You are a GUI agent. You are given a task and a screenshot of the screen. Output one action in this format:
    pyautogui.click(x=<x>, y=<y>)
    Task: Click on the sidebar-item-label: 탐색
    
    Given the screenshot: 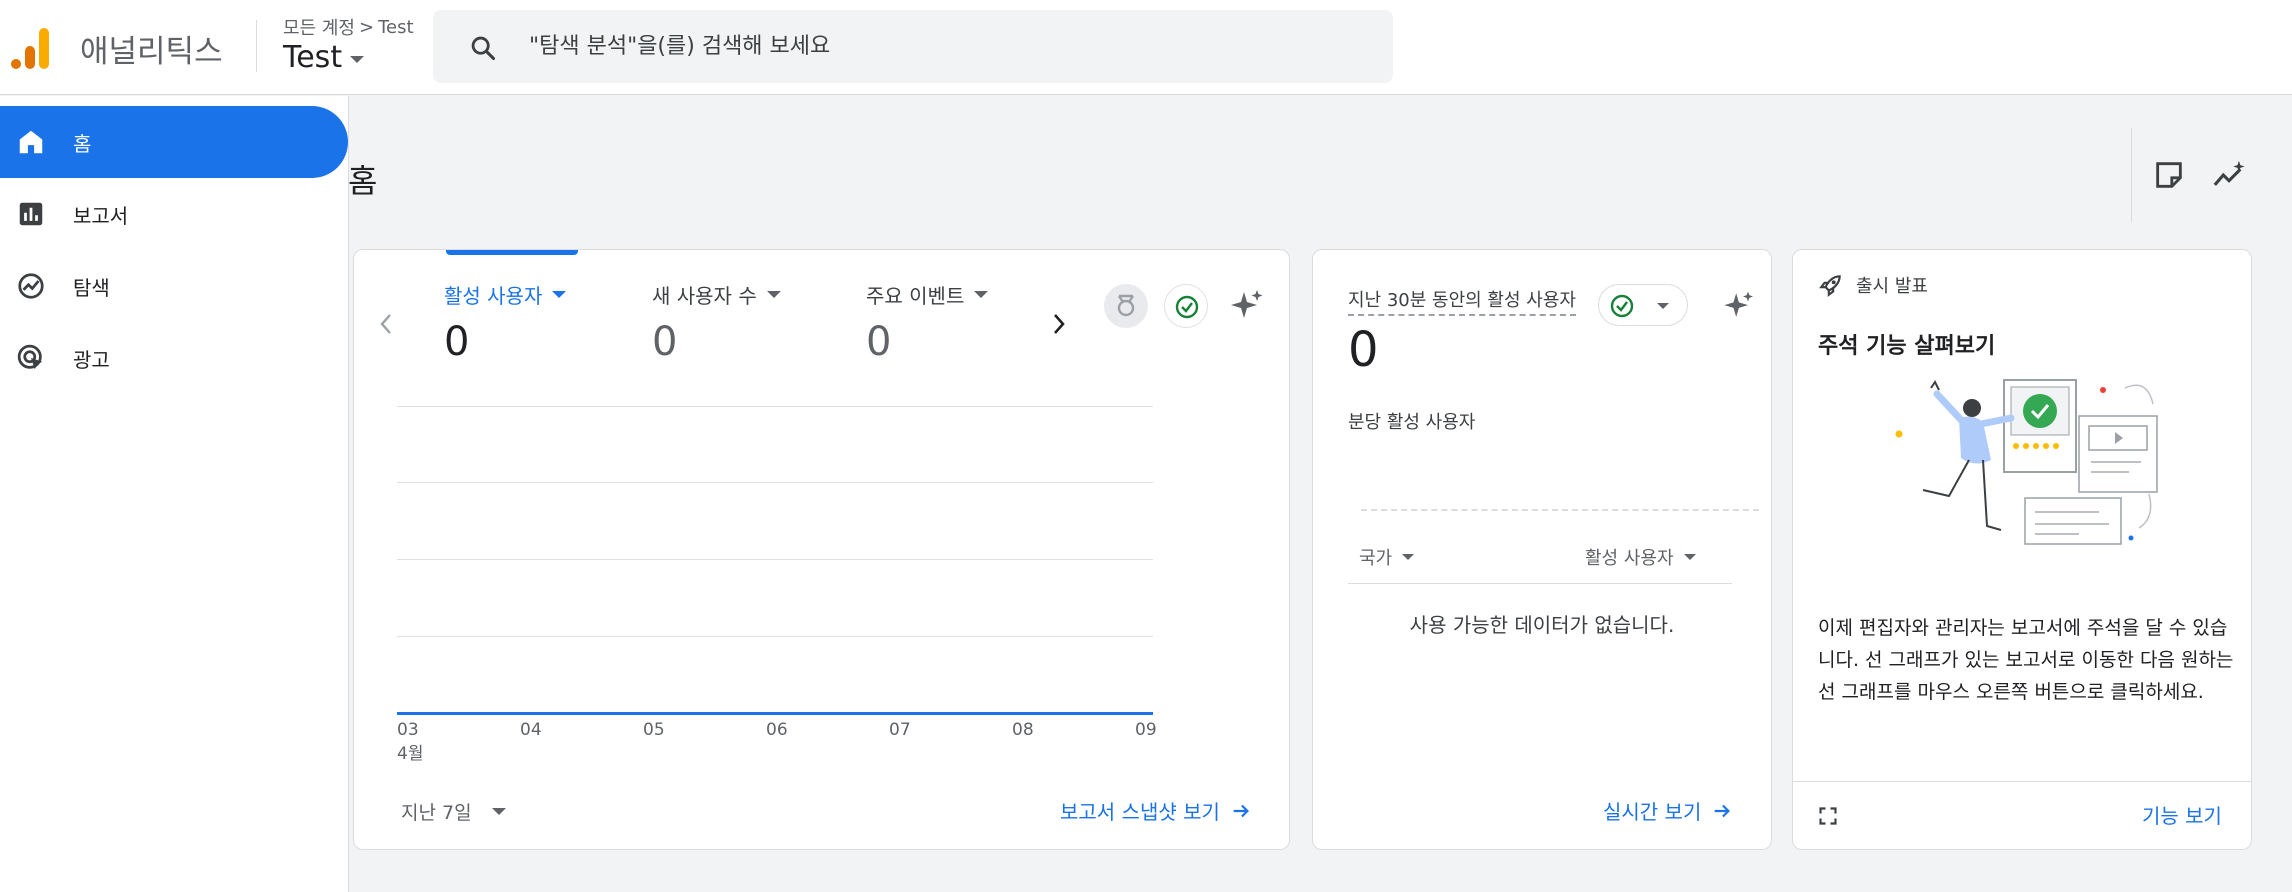 What is the action you would take?
    pyautogui.click(x=91, y=287)
    